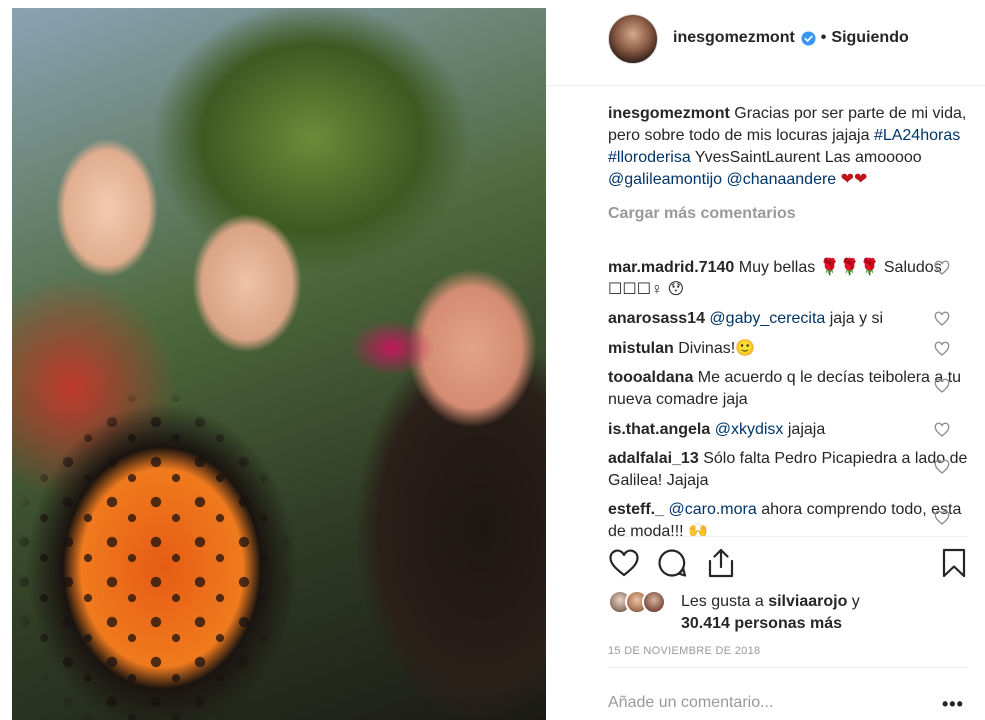 Image resolution: width=985 pixels, height=720 pixels. Describe the element at coordinates (641, 348) in the screenshot. I see `comment-username: mistulan` at that location.